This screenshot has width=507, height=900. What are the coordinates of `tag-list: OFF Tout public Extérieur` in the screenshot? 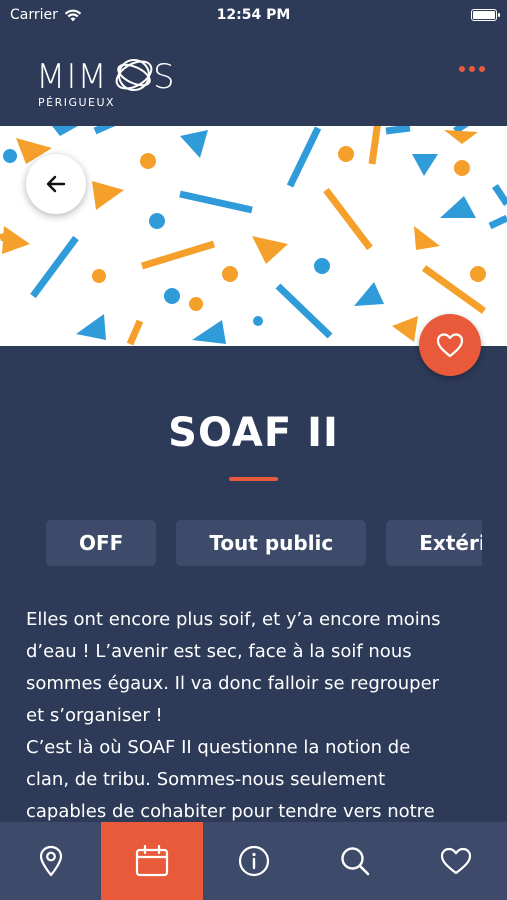 It's located at (264, 543).